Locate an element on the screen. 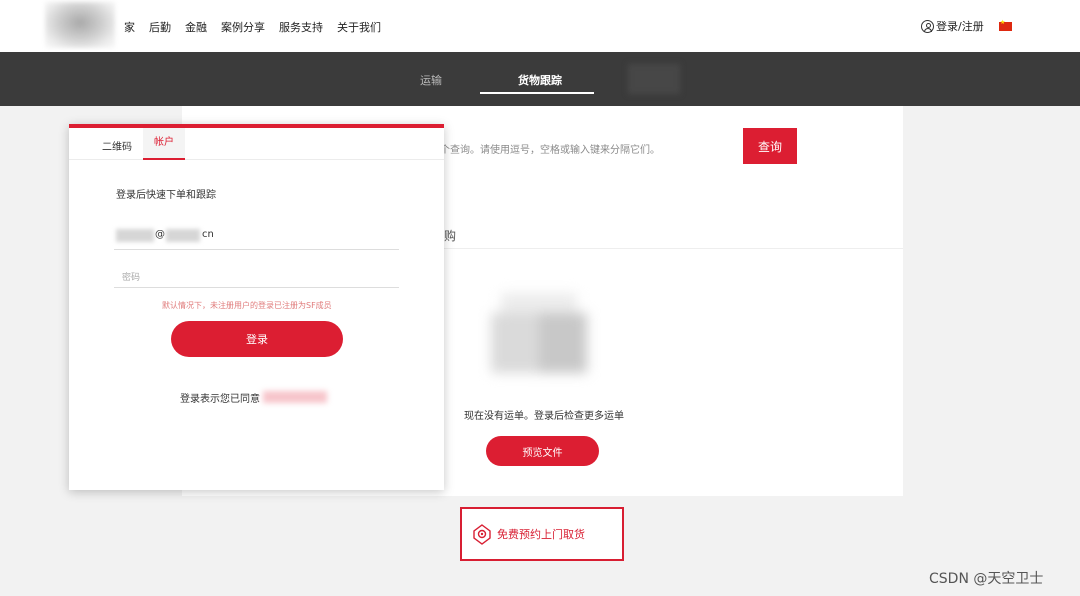 Image resolution: width=1080 pixels, height=596 pixels. tab-qr-code: 二维码 is located at coordinates (117, 145).